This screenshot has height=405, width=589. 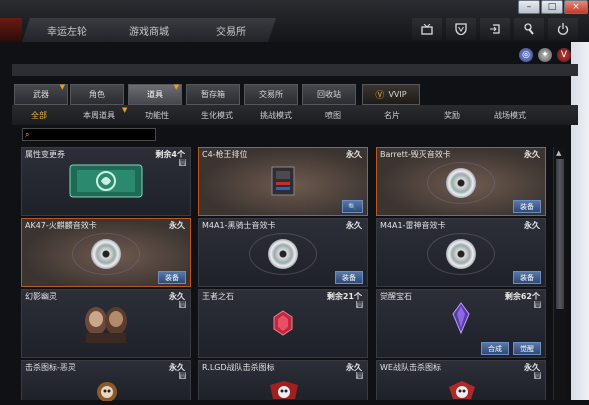 What do you see at coordinates (45, 154) in the screenshot?
I see `item-name: 属性变更券` at bounding box center [45, 154].